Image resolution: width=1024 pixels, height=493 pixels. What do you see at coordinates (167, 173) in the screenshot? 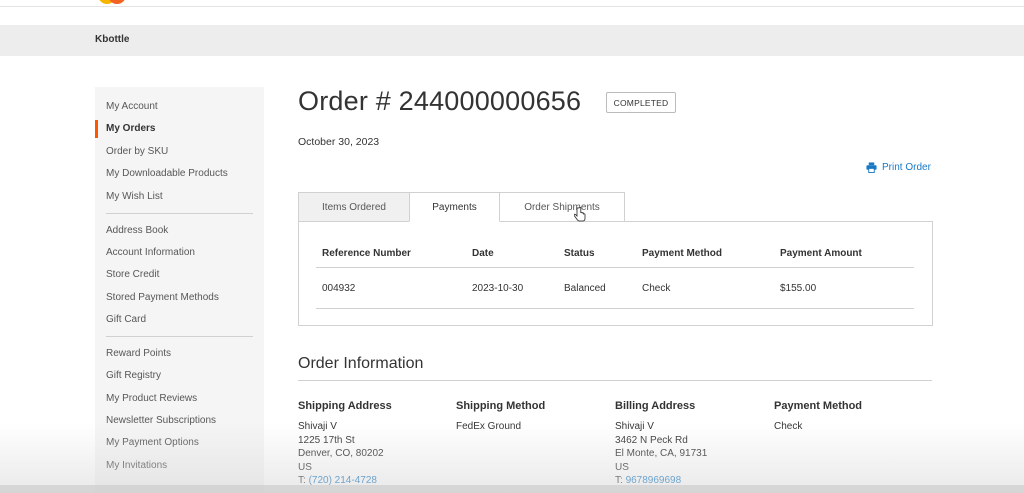
I see `sidebar-item-downloadable-products: My Downloadable Products` at bounding box center [167, 173].